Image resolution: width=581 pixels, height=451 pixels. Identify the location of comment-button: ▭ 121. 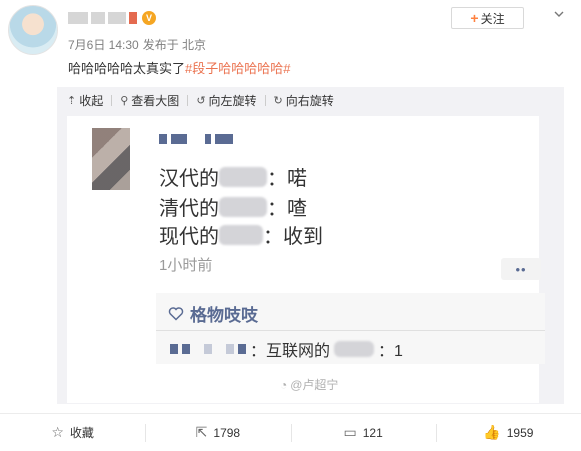
(363, 432).